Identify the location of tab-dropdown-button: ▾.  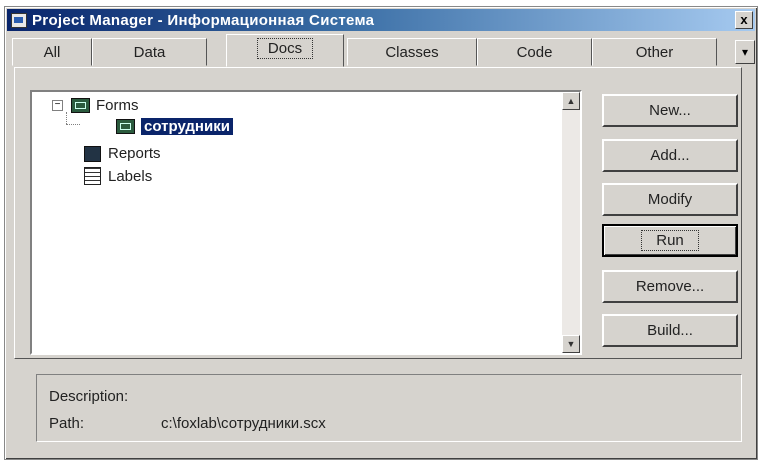
(745, 52).